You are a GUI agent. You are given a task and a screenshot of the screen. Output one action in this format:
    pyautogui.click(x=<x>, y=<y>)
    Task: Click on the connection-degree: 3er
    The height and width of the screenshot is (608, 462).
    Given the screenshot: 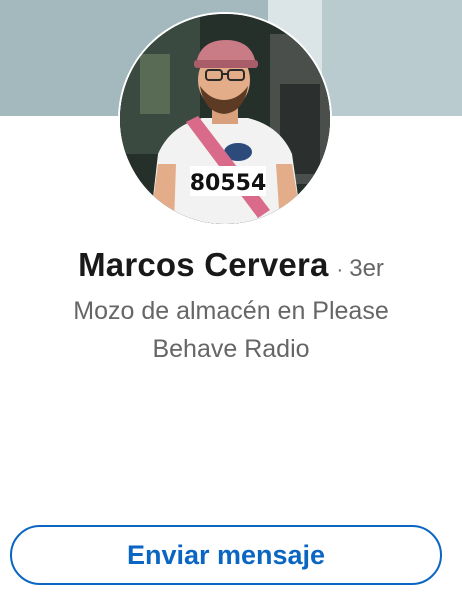 What is the action you would take?
    pyautogui.click(x=366, y=268)
    